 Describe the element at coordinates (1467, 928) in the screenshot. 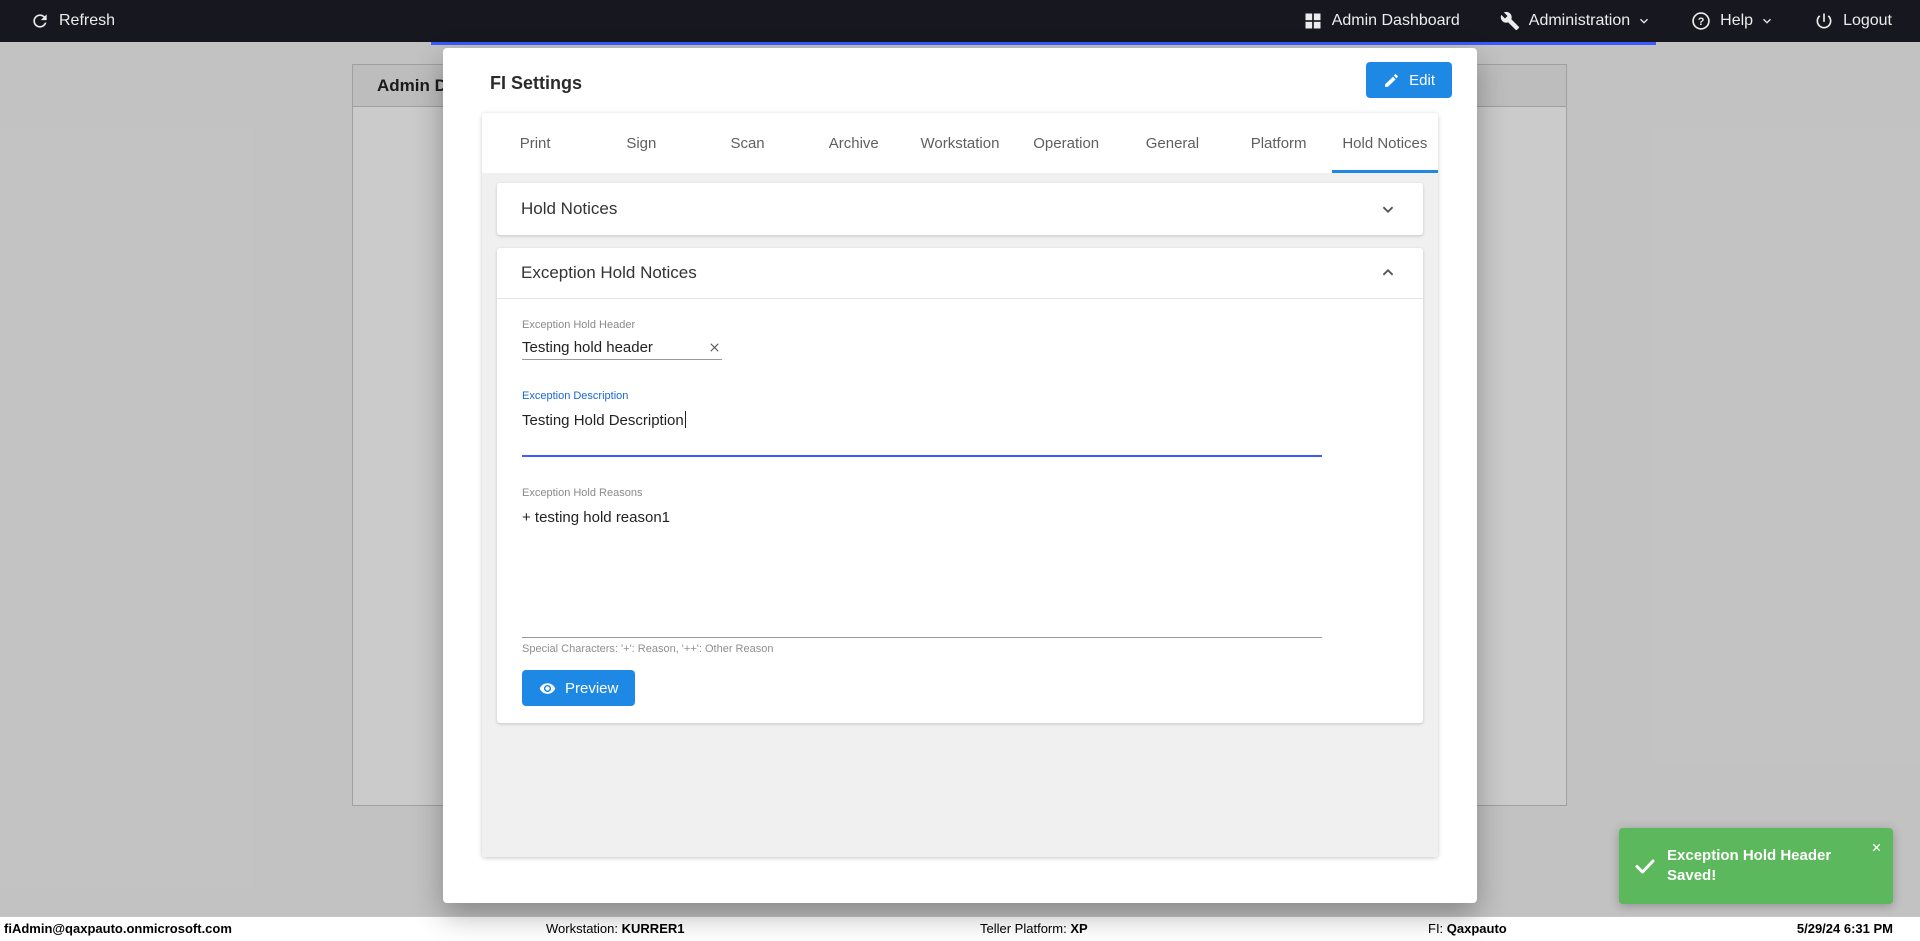

I see `statusbar-fi: FI: Qaxpauto` at that location.